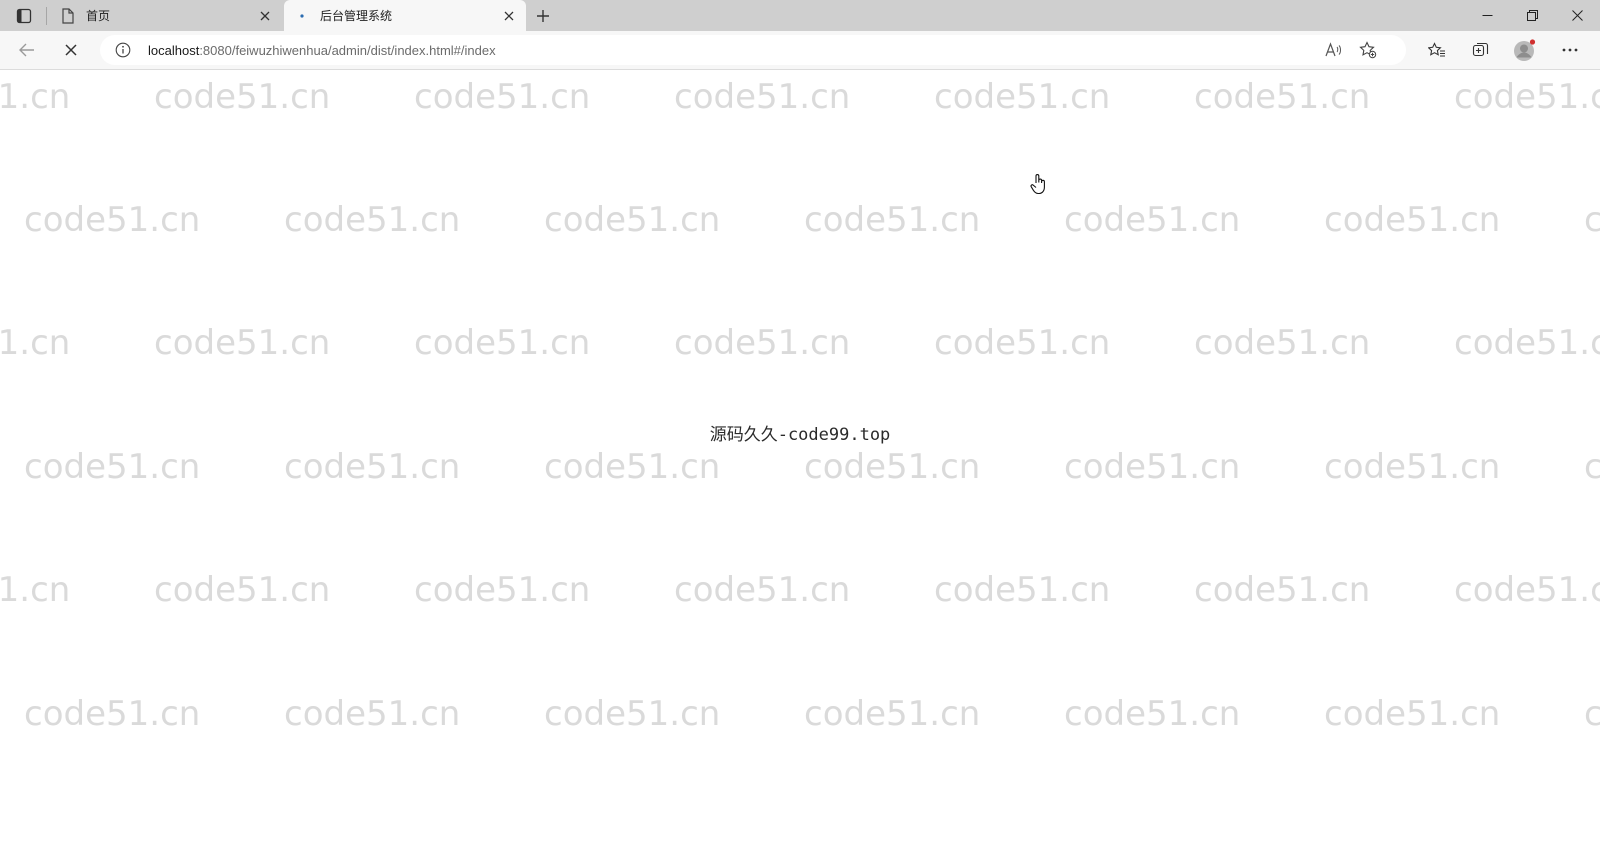  What do you see at coordinates (1437, 50) in the screenshot?
I see `favorites-icon` at bounding box center [1437, 50].